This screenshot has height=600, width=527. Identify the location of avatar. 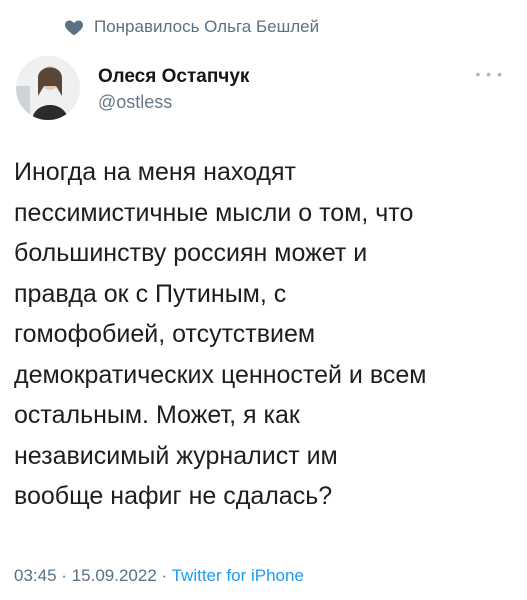
(48, 88).